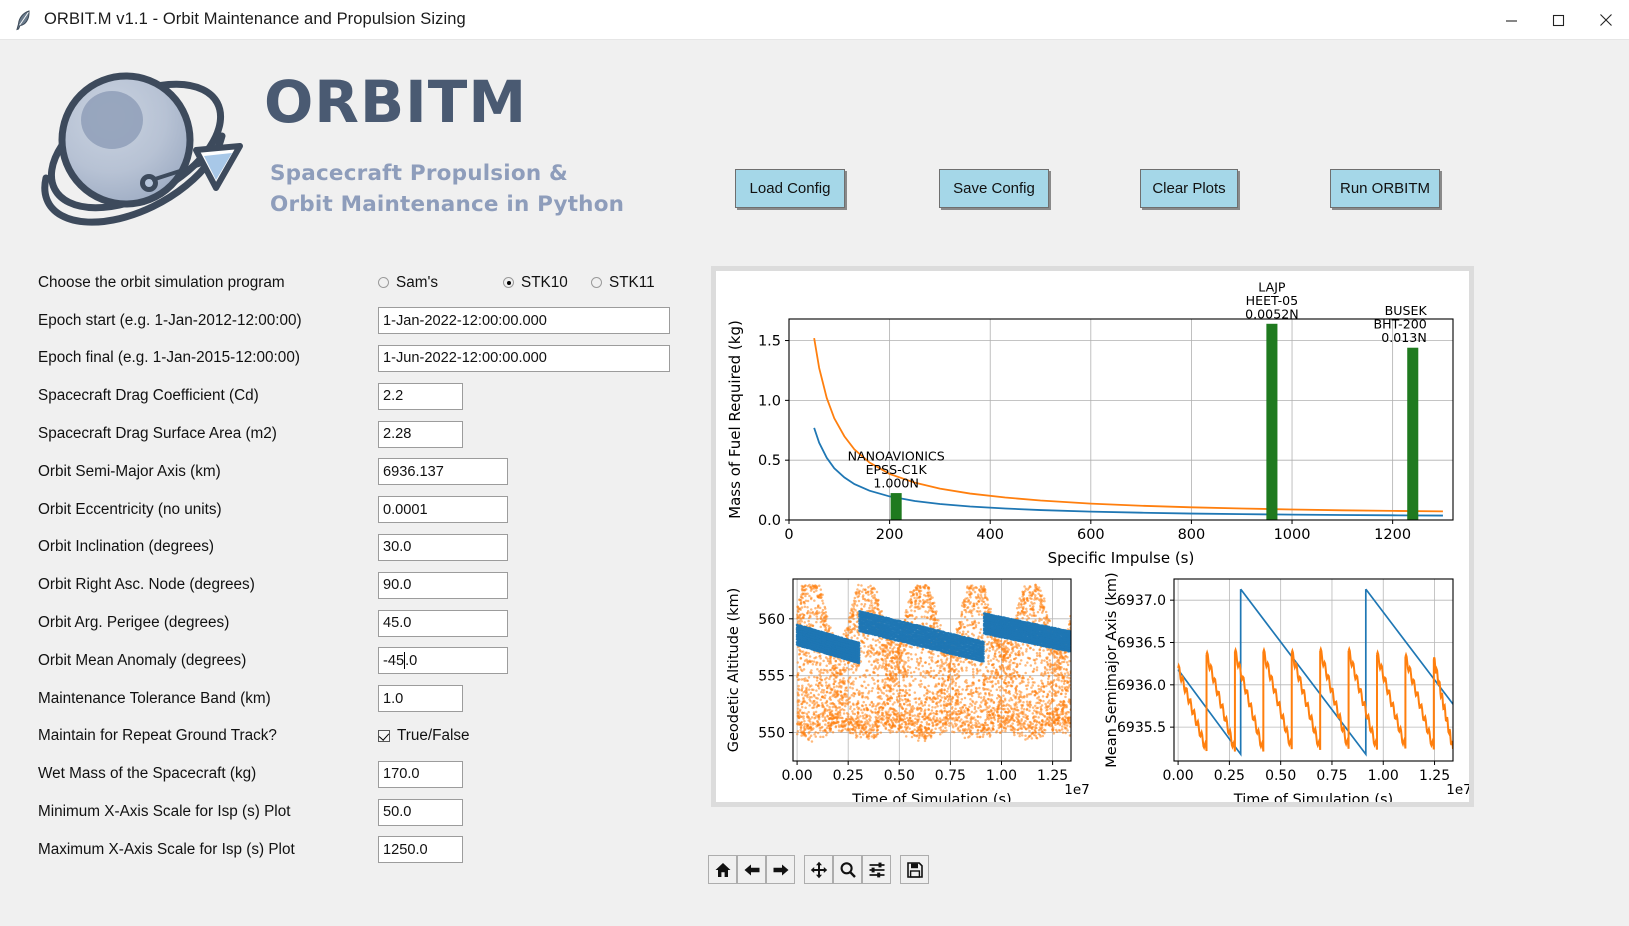 Image resolution: width=1629 pixels, height=926 pixels. I want to click on y-axis-label: Geodetic Altitude (km), so click(734, 670).